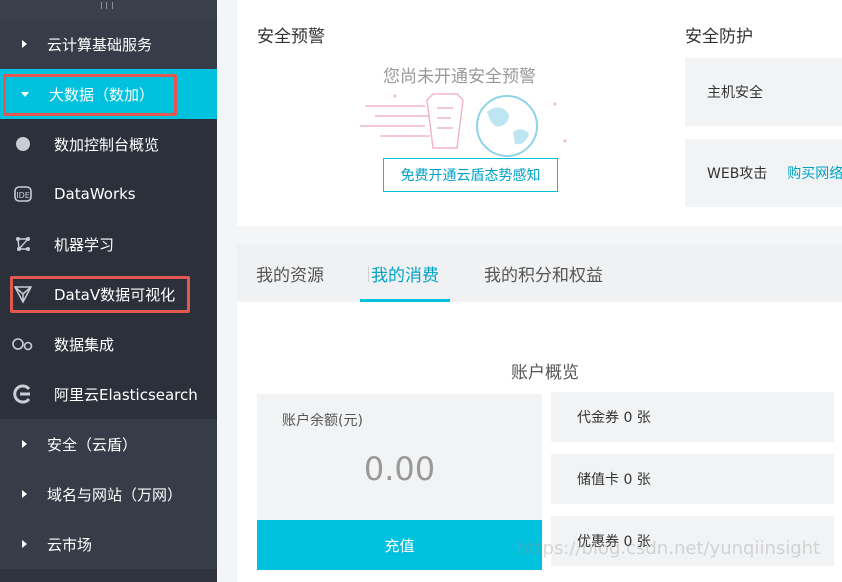 Image resolution: width=842 pixels, height=582 pixels. Describe the element at coordinates (322, 421) in the screenshot. I see `balance-label: 账户余额(元)` at that location.